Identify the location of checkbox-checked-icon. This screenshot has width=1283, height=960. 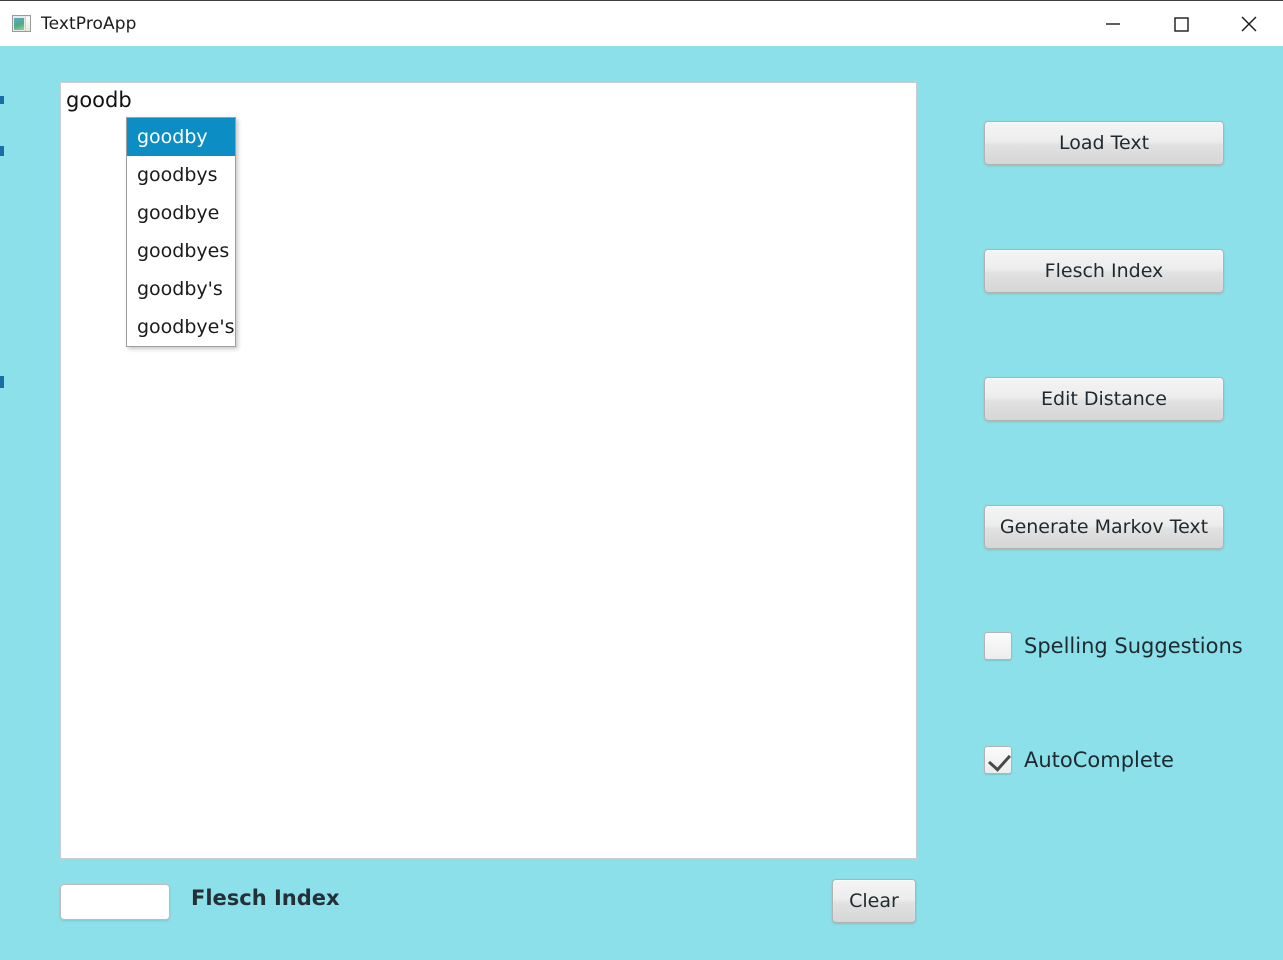
(998, 760).